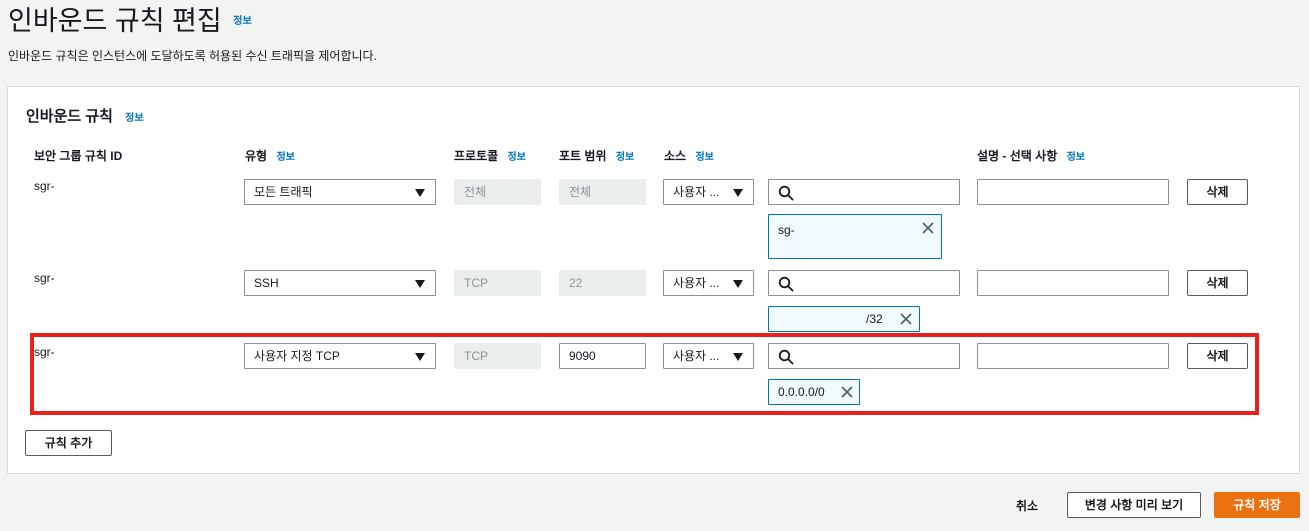  What do you see at coordinates (625, 157) in the screenshot?
I see `col-header-port-range-info: 정보` at bounding box center [625, 157].